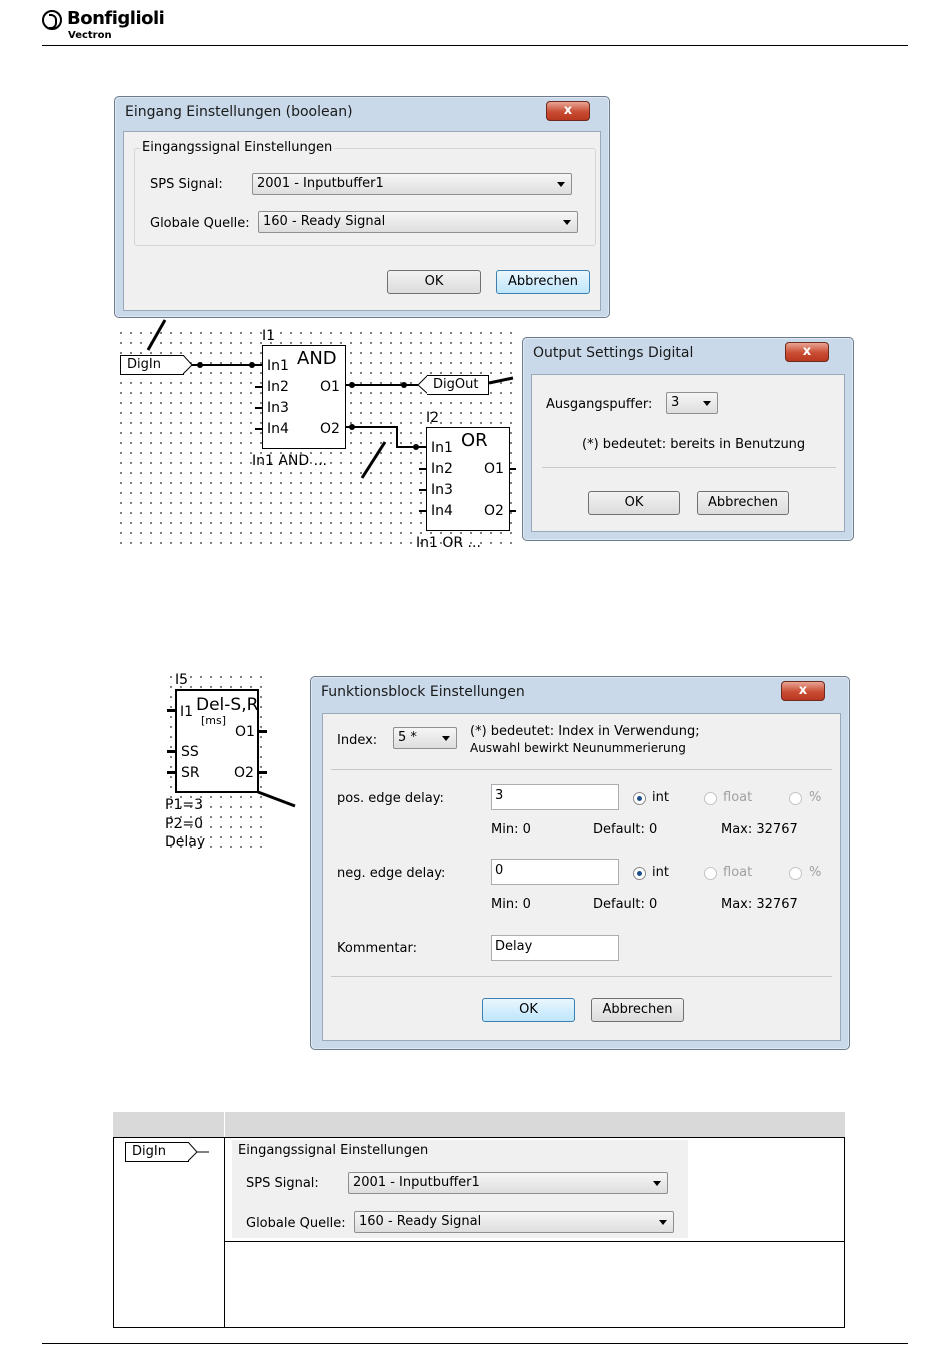  What do you see at coordinates (660, 797) in the screenshot?
I see `pos-int-label: int` at bounding box center [660, 797].